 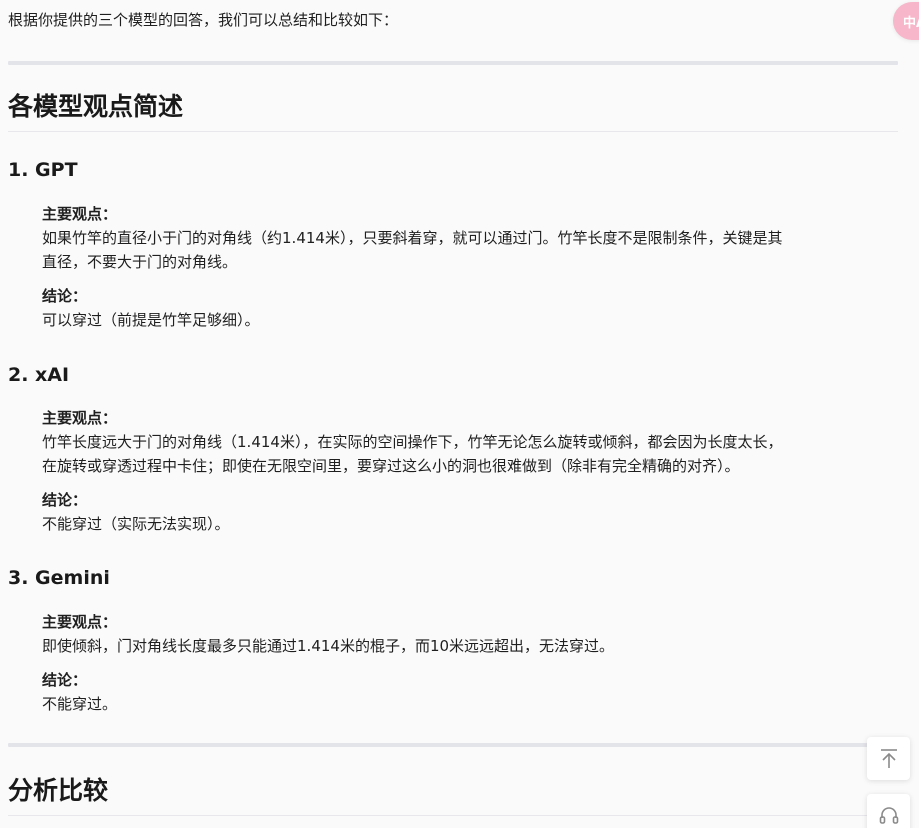 What do you see at coordinates (911, 23) in the screenshot?
I see `translate-icon: 中A` at bounding box center [911, 23].